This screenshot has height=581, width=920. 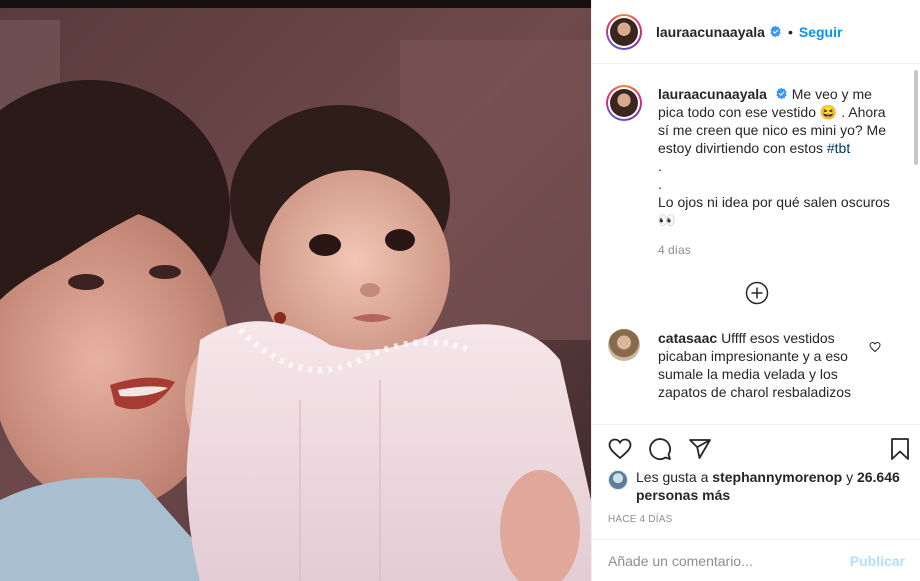 What do you see at coordinates (687, 338) in the screenshot?
I see `commenter-username: catasaac` at bounding box center [687, 338].